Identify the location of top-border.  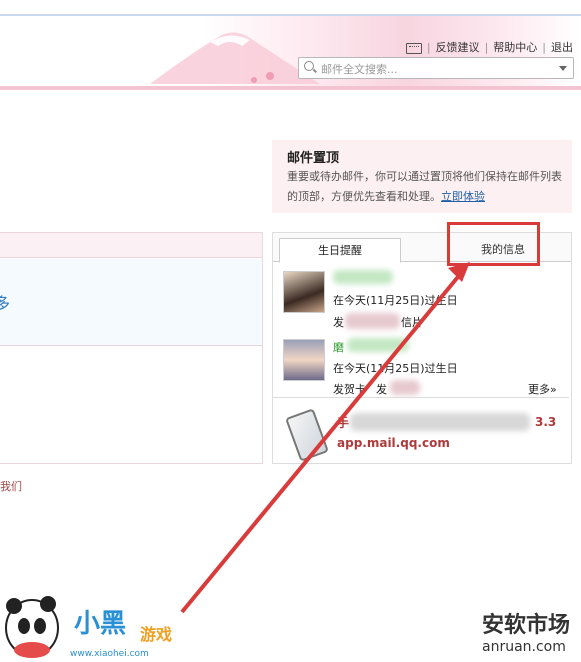
(290, 8).